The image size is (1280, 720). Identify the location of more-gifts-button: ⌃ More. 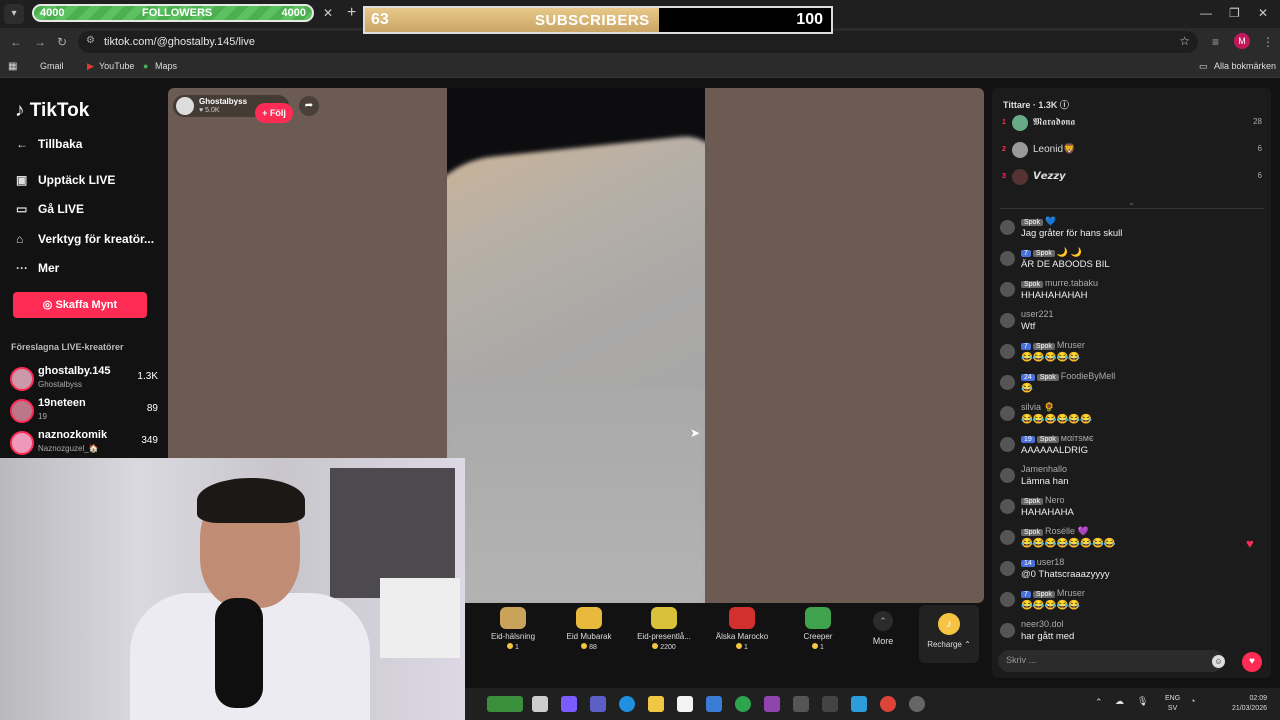
(883, 636).